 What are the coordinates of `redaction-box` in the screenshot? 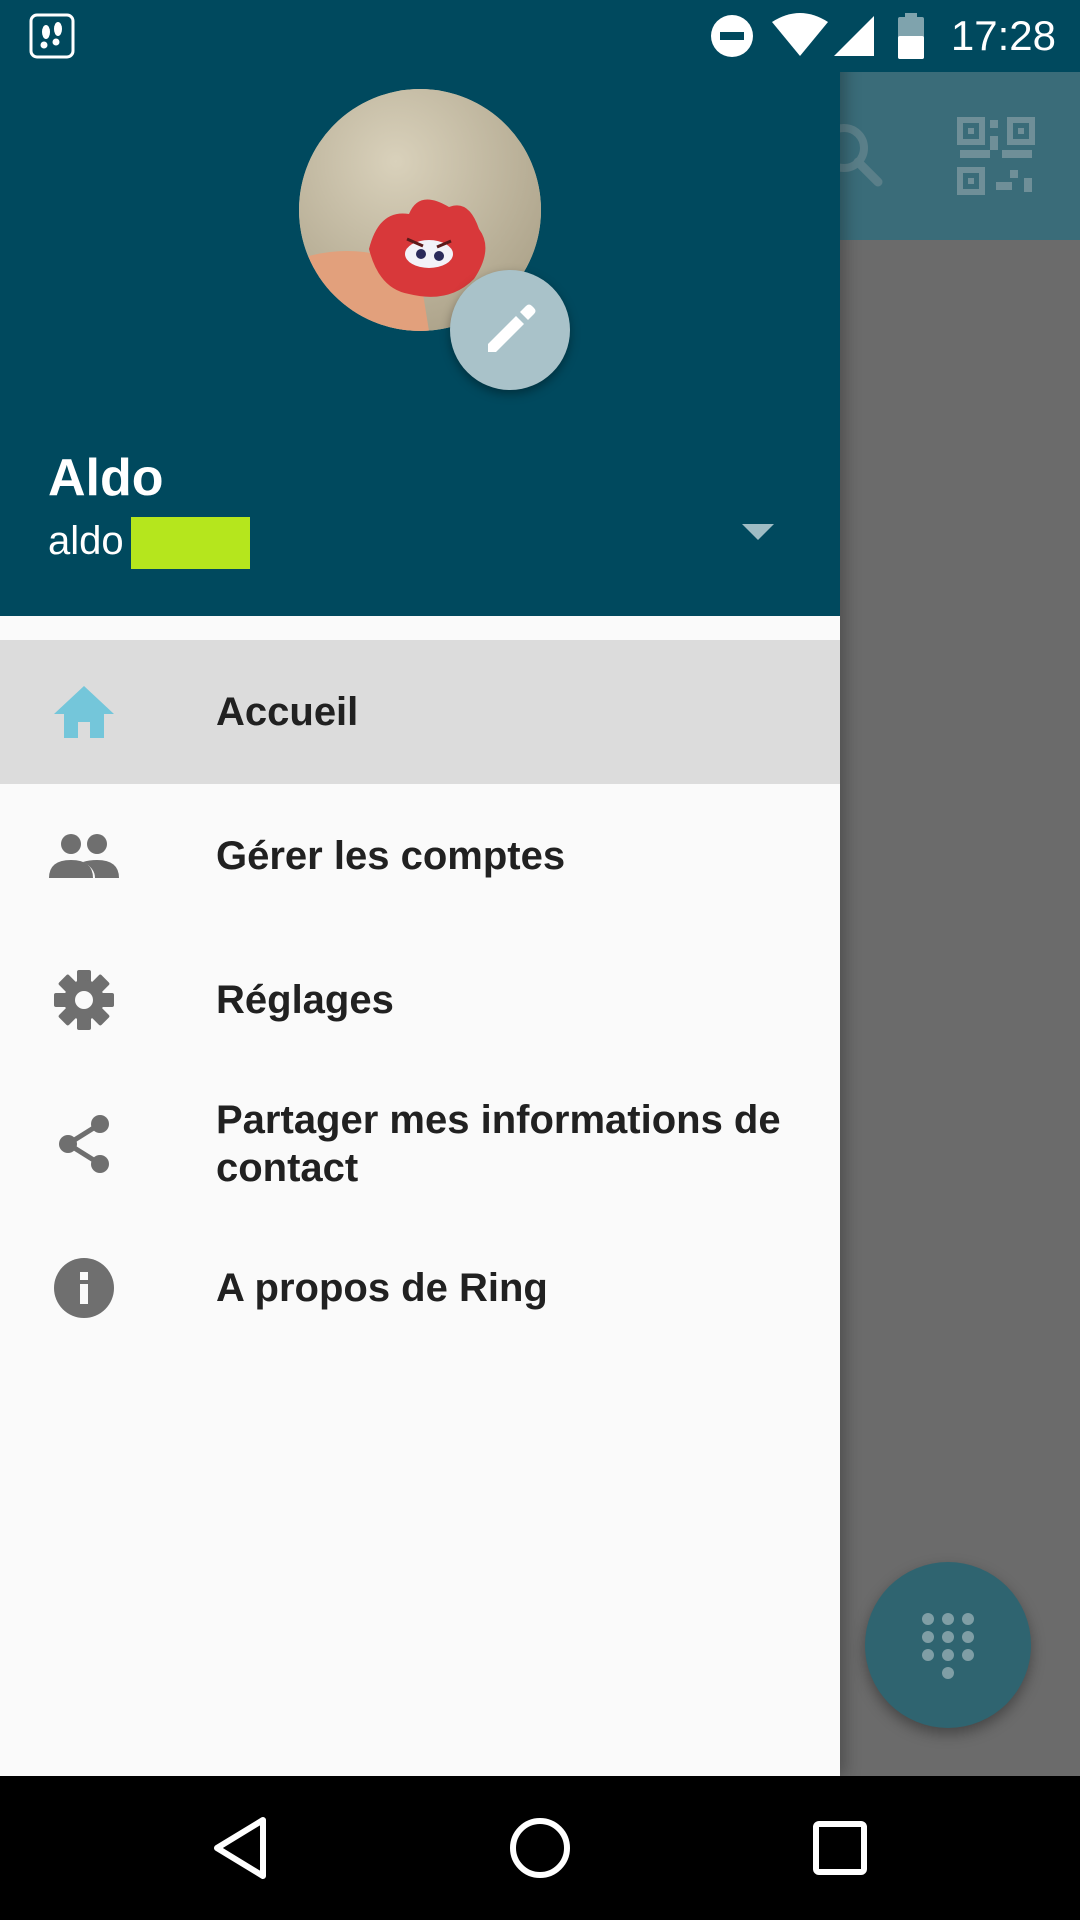 It's located at (190, 543).